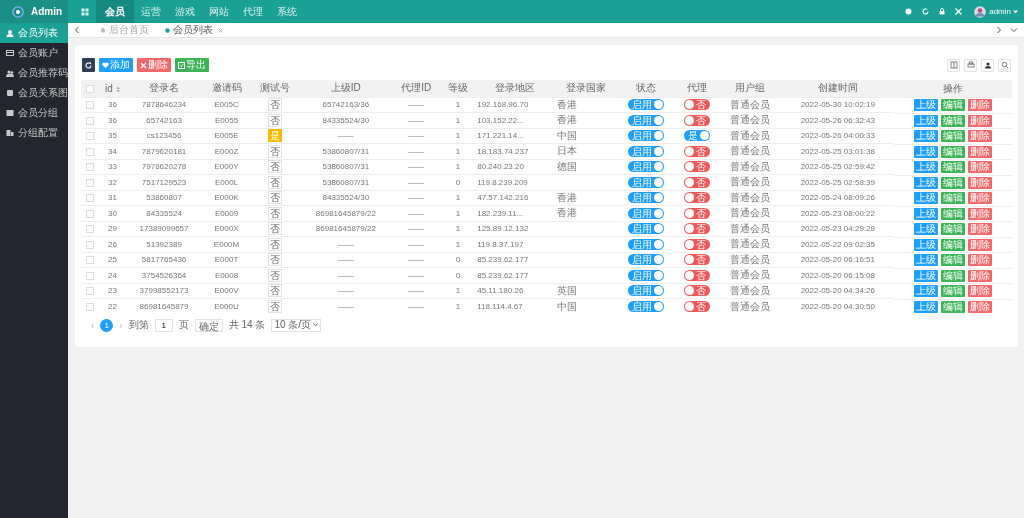  I want to click on refresh-icon, so click(926, 11).